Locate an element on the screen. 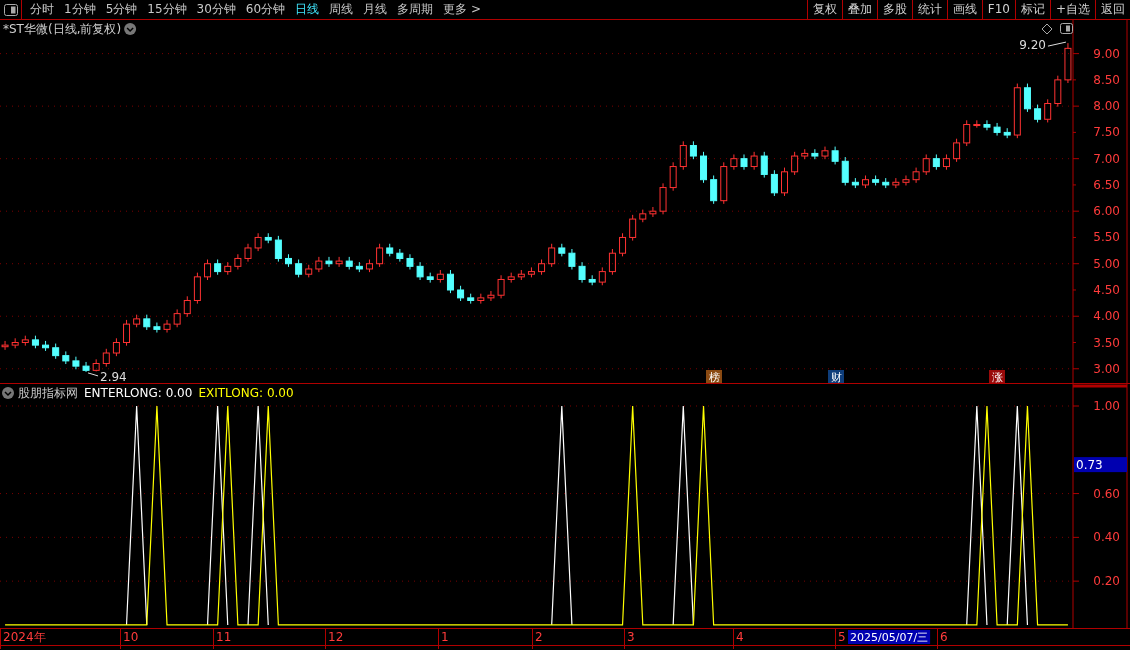  period-tab: 周线 is located at coordinates (341, 9).